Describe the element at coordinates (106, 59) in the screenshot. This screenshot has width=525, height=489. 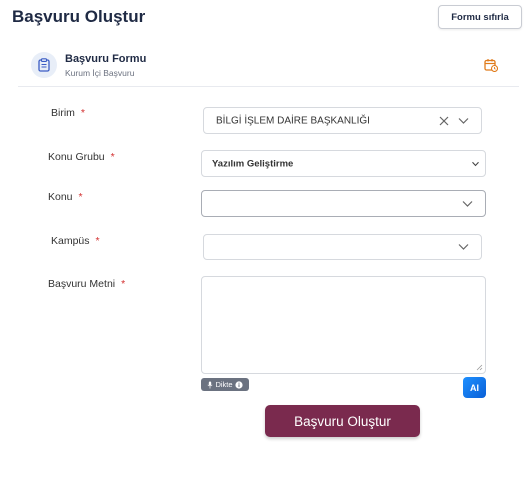
I see `form-title: Başvuru Formu` at that location.